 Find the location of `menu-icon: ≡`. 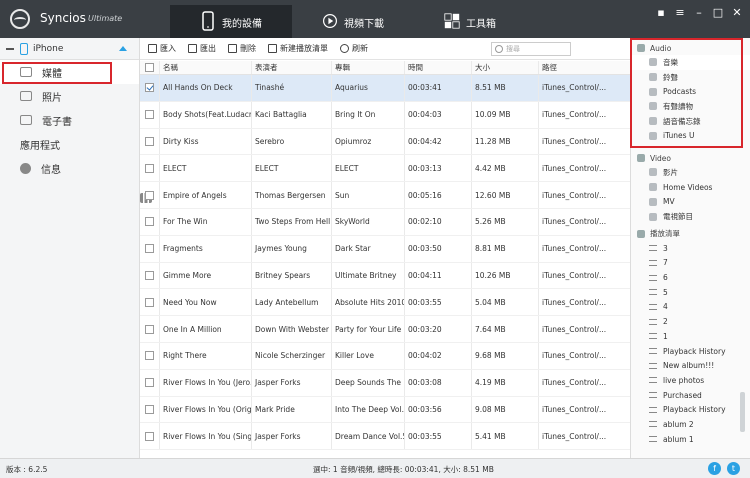

menu-icon: ≡ is located at coordinates (680, 13).